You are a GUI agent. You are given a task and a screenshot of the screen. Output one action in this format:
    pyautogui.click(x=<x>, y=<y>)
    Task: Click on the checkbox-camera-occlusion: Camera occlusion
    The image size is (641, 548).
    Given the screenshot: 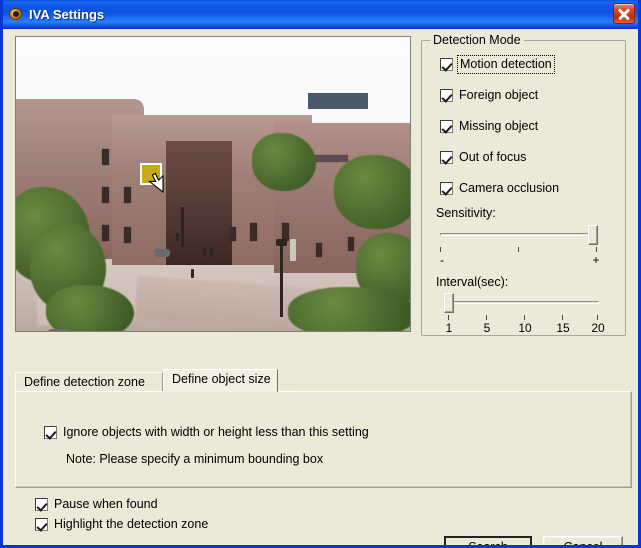 What is the action you would take?
    pyautogui.click(x=499, y=188)
    